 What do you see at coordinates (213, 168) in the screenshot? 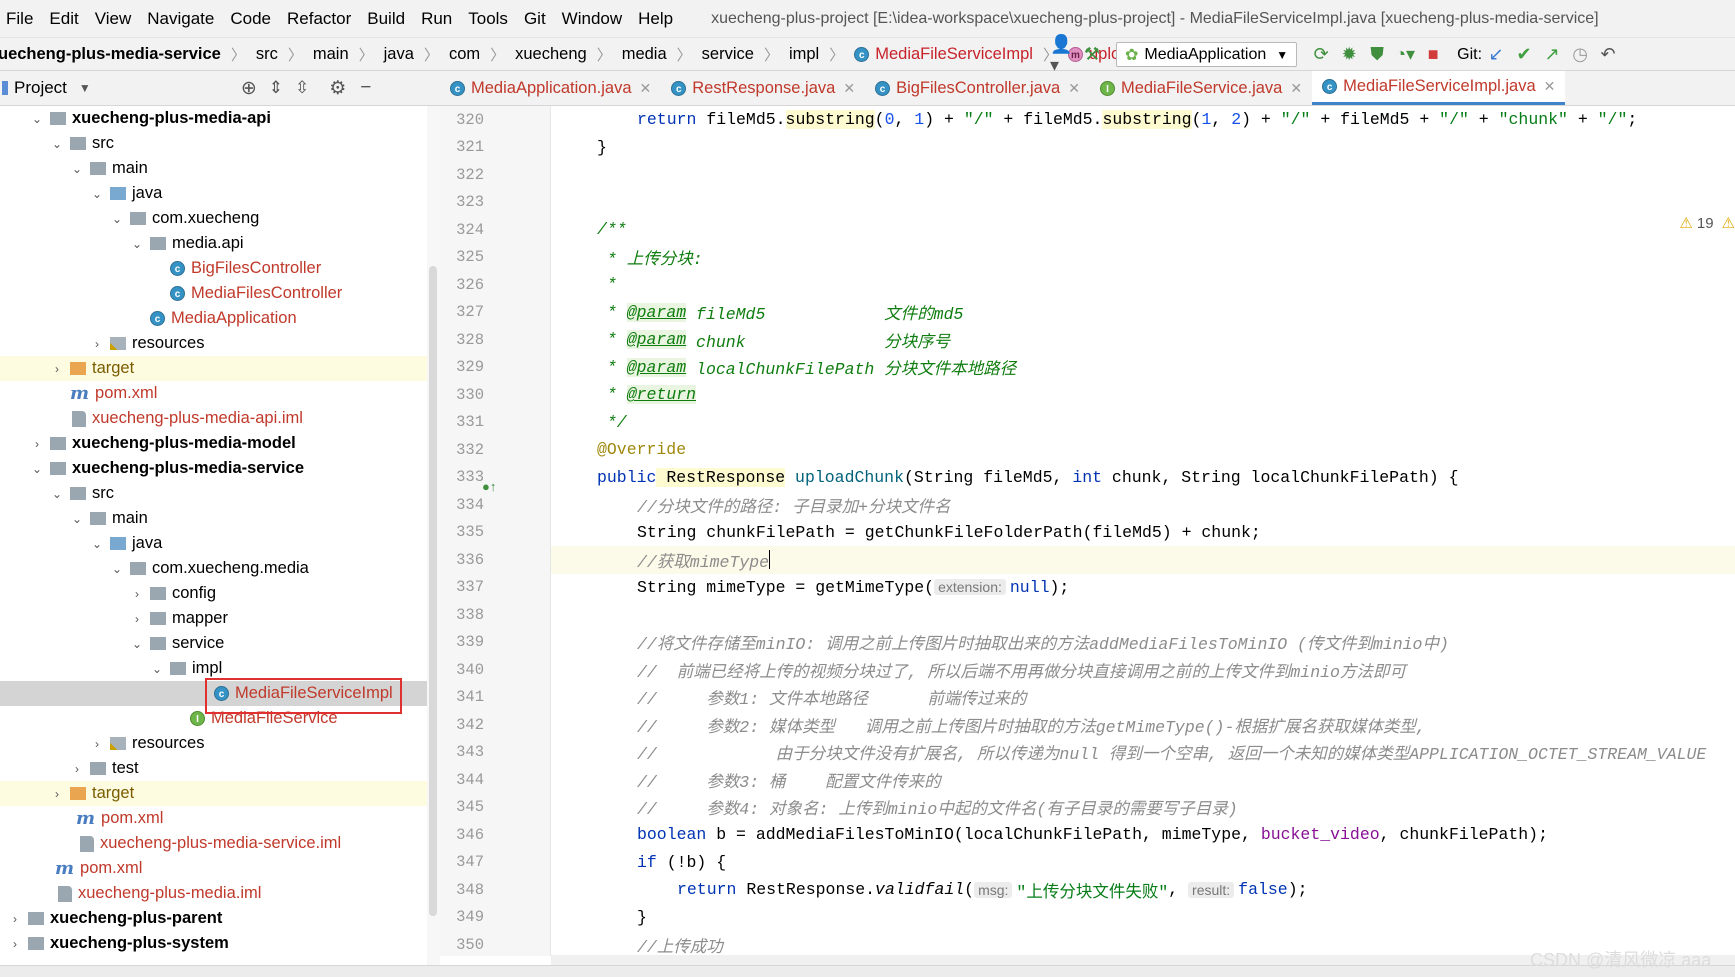
I see `tree-node-folder: ⌄ main` at bounding box center [213, 168].